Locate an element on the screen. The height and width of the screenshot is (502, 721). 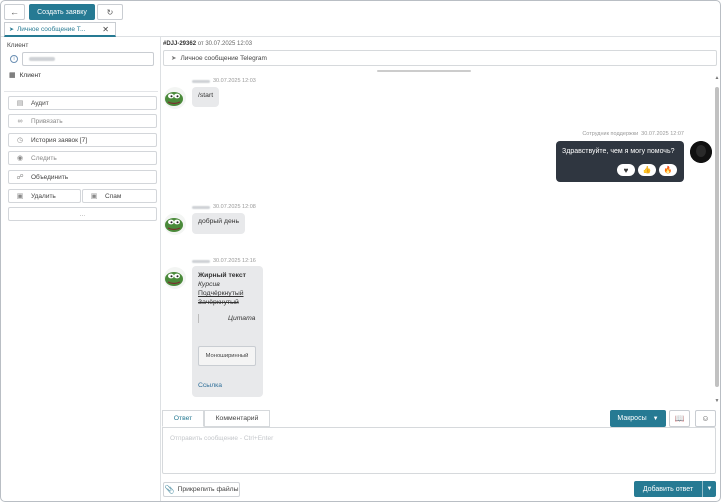
blurred-client-name is located at coordinates (42, 59).